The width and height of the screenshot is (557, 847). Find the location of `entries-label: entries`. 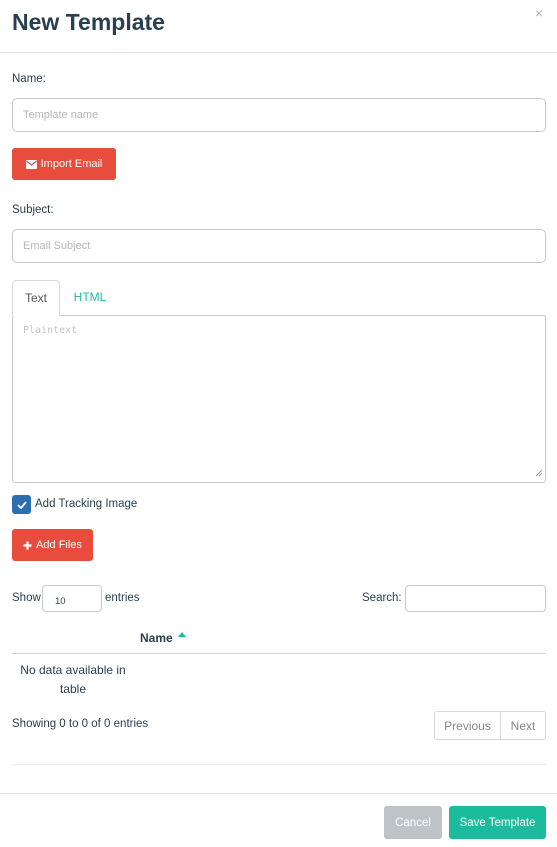

entries-label: entries is located at coordinates (122, 598).